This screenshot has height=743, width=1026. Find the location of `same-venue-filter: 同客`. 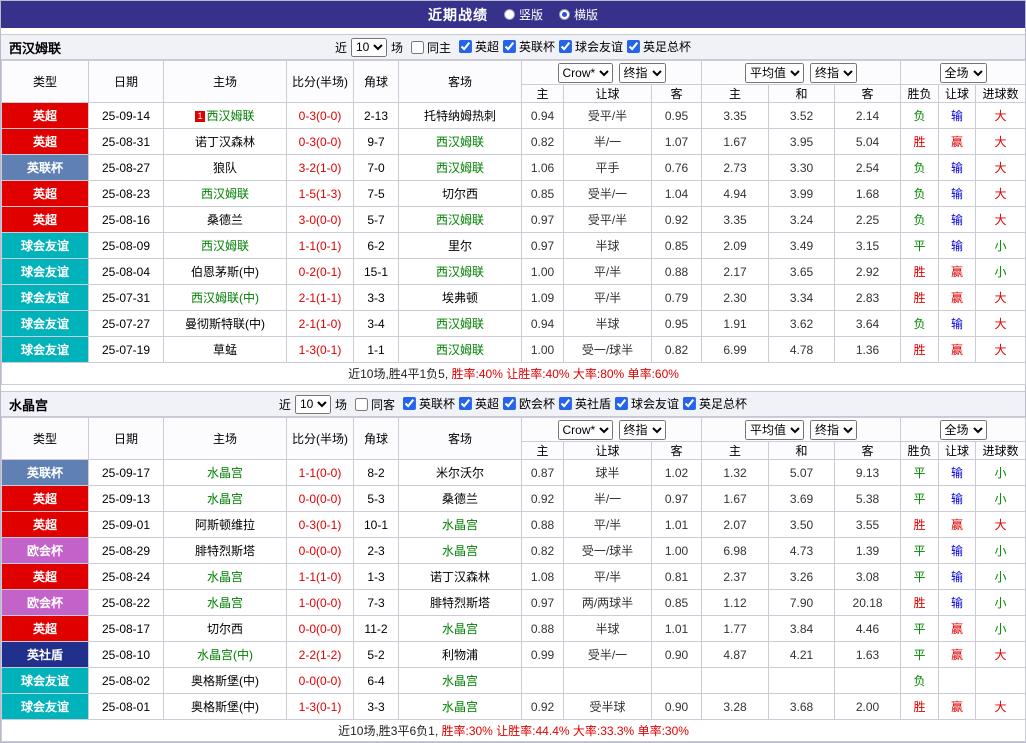

same-venue-filter: 同客 is located at coordinates (373, 404).